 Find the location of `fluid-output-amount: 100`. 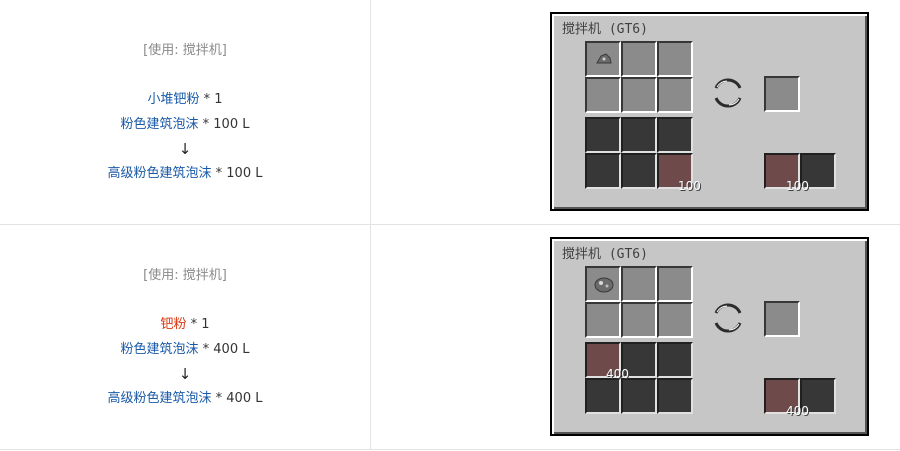

fluid-output-amount: 100 is located at coordinates (797, 186).